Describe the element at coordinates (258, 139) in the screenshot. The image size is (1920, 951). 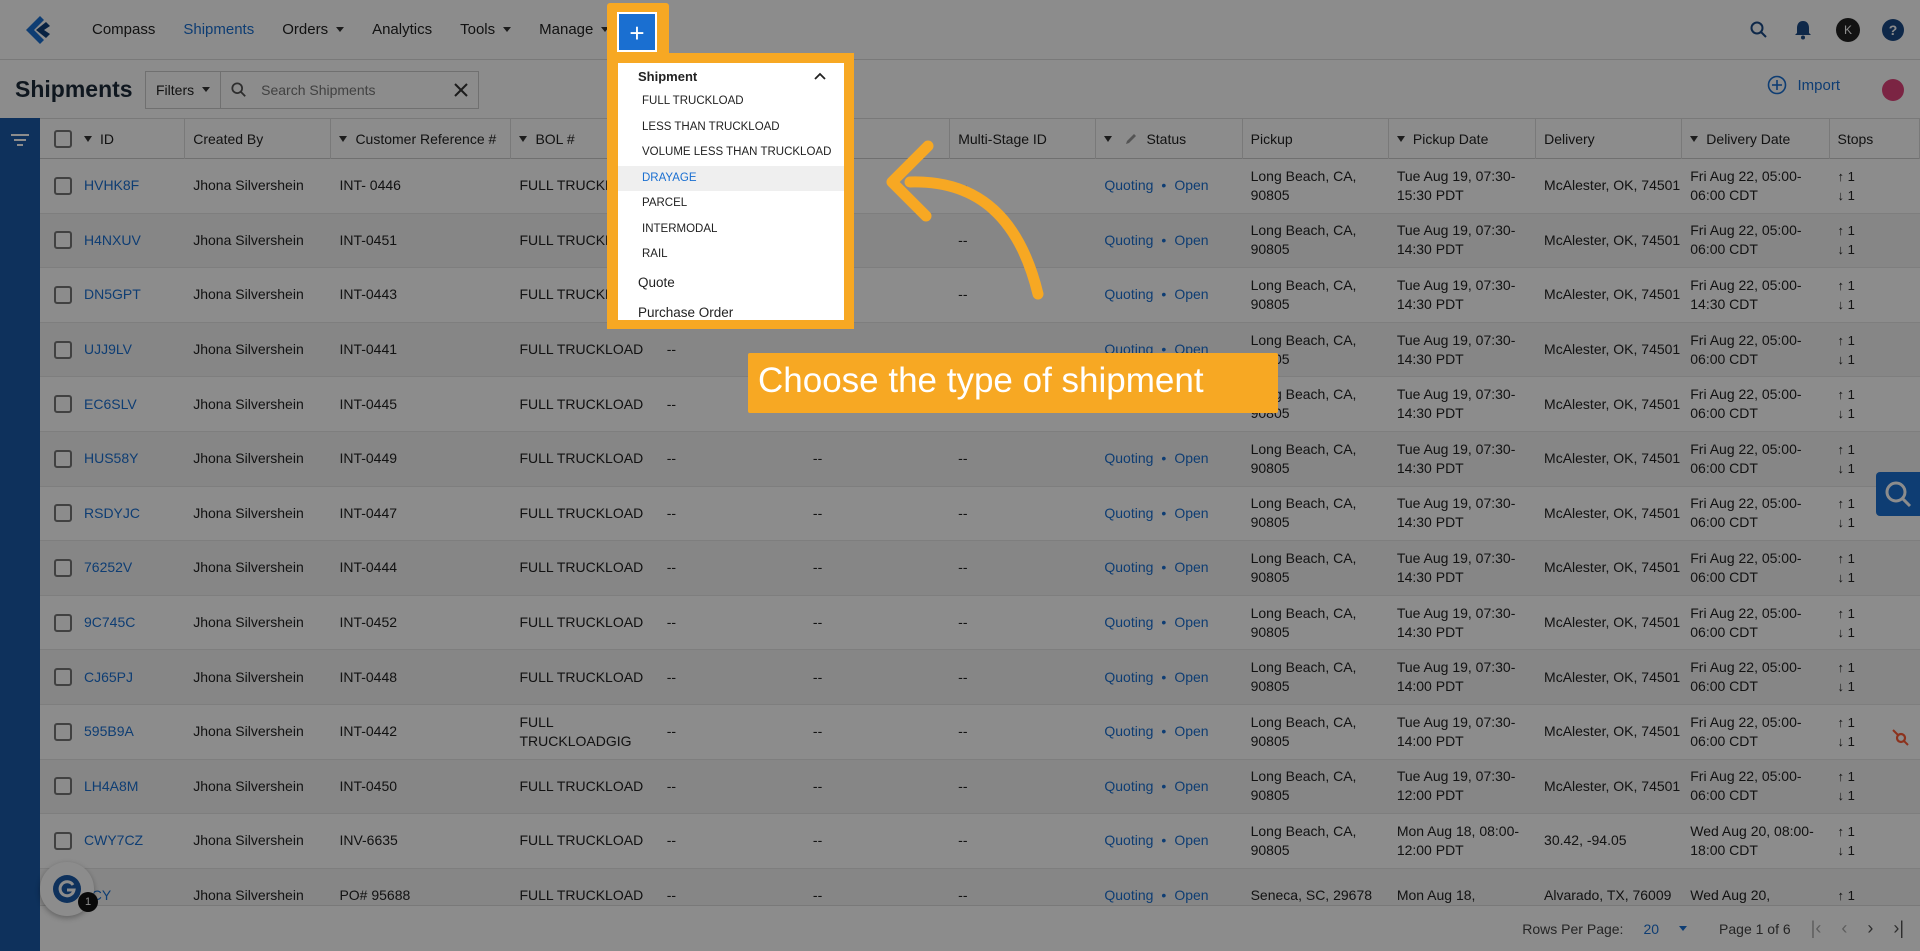
I see `header-created-by: Created By` at that location.